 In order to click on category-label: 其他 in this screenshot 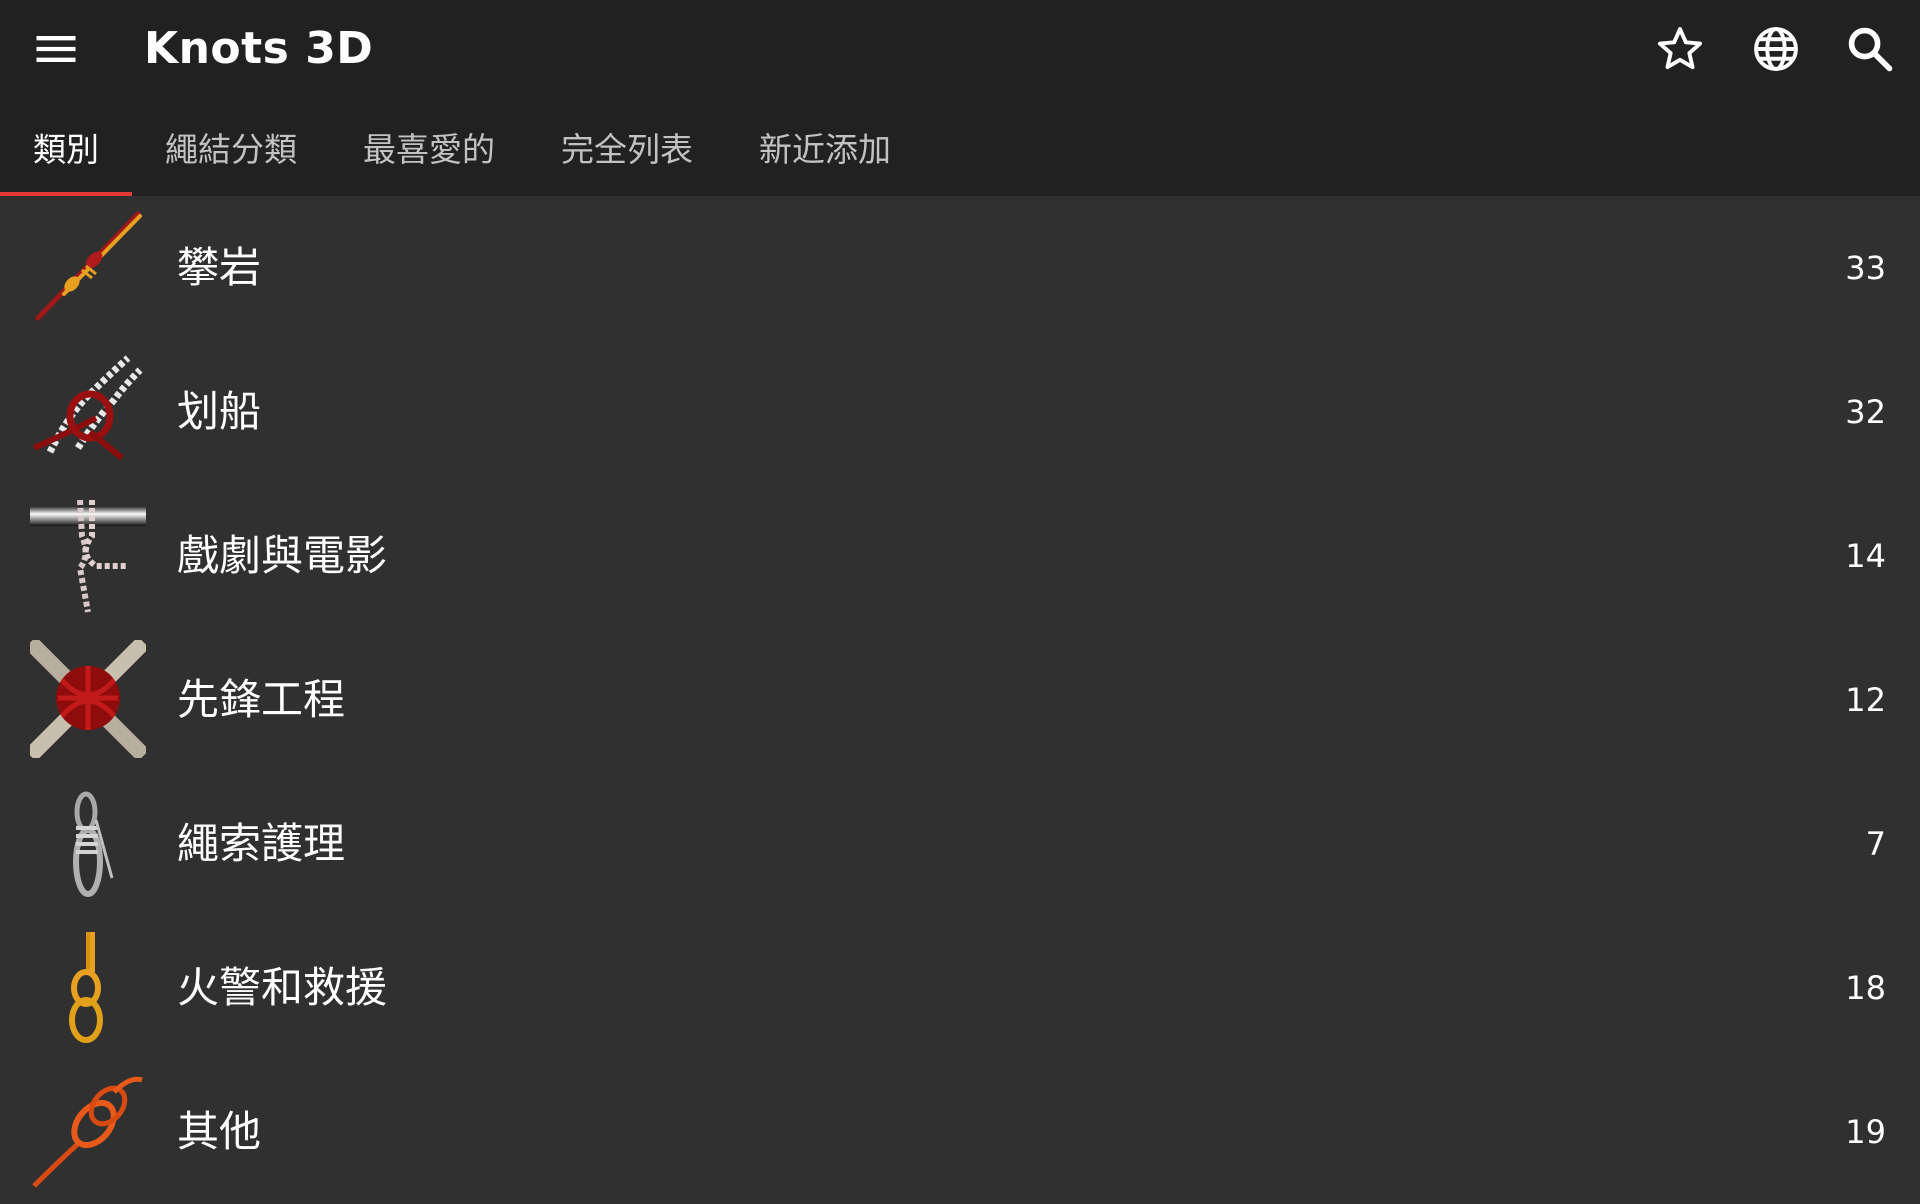, I will do `click(219, 1131)`.